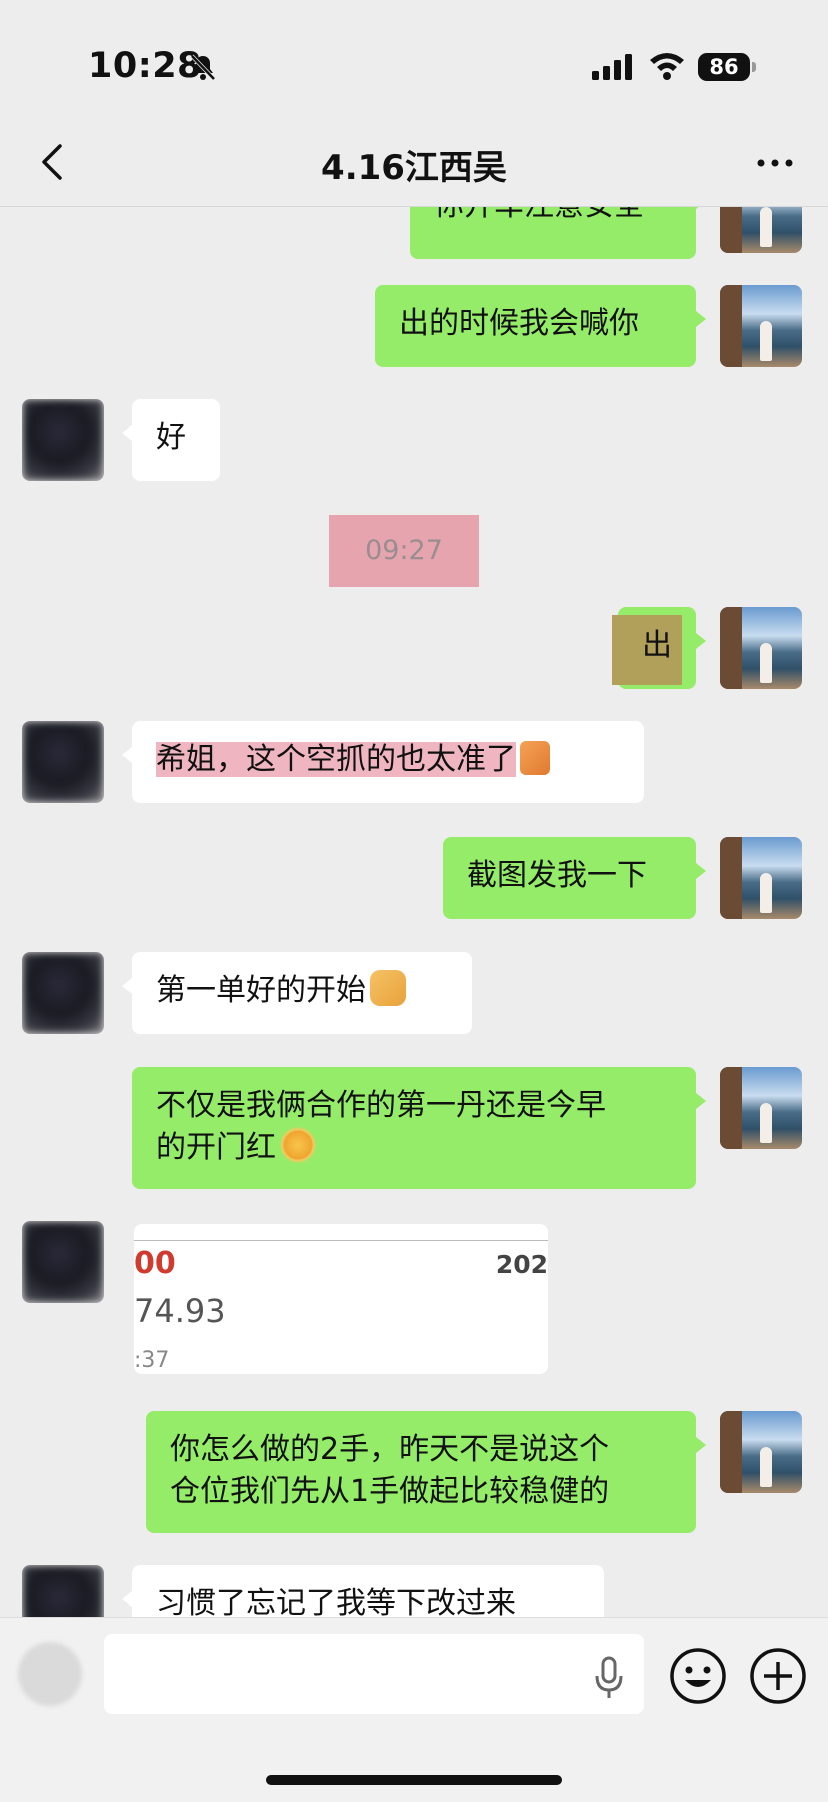  What do you see at coordinates (414, 65) in the screenshot?
I see `status-bar: 10:28 86` at bounding box center [414, 65].